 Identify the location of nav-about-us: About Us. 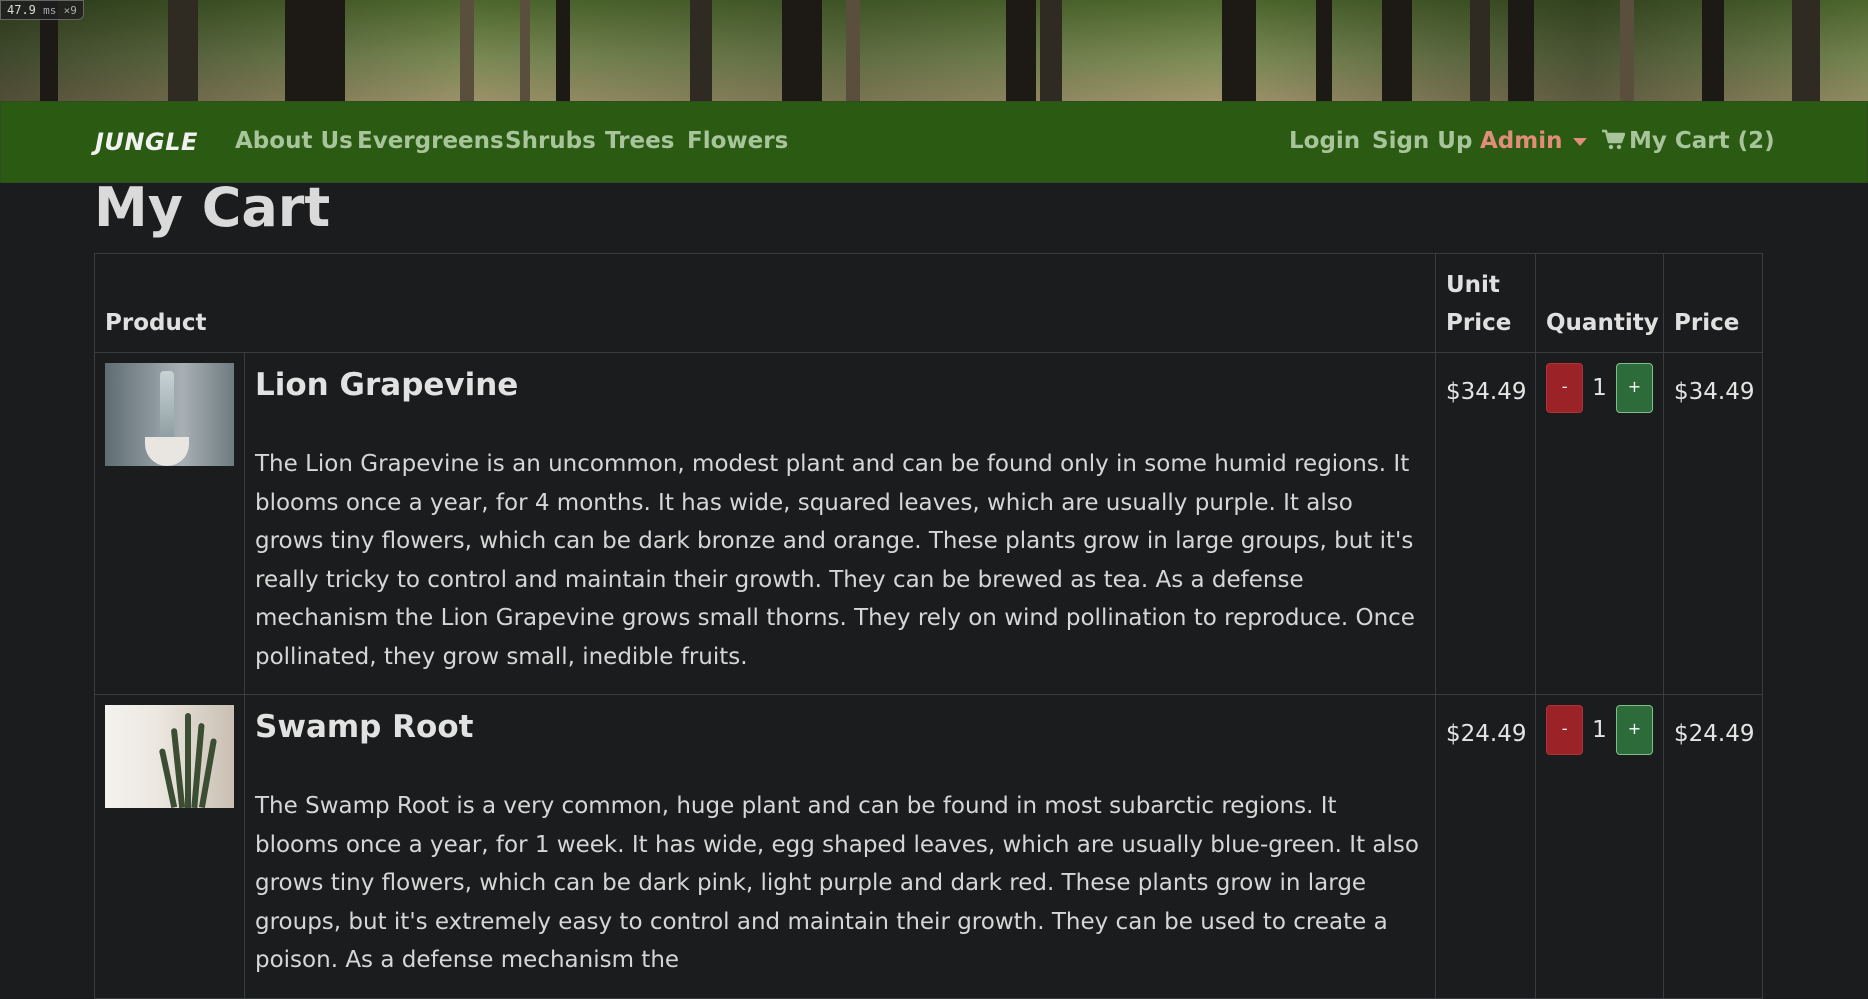
(294, 141).